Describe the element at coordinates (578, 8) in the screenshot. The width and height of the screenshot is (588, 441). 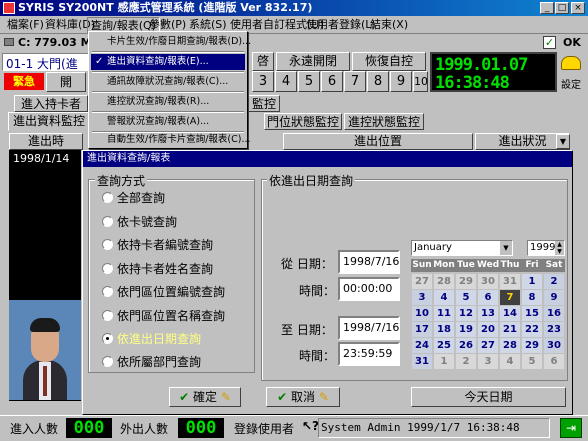
I see `close-button: ×` at that location.